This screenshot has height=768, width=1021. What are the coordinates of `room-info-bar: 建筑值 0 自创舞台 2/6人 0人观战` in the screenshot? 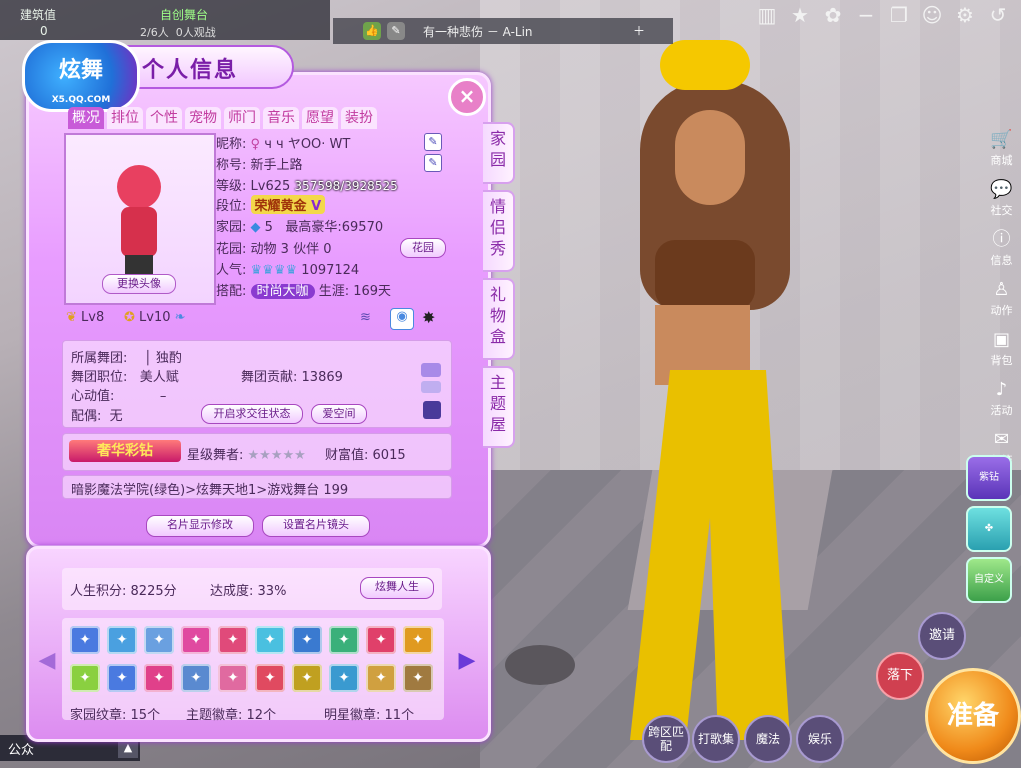 It's located at (165, 20).